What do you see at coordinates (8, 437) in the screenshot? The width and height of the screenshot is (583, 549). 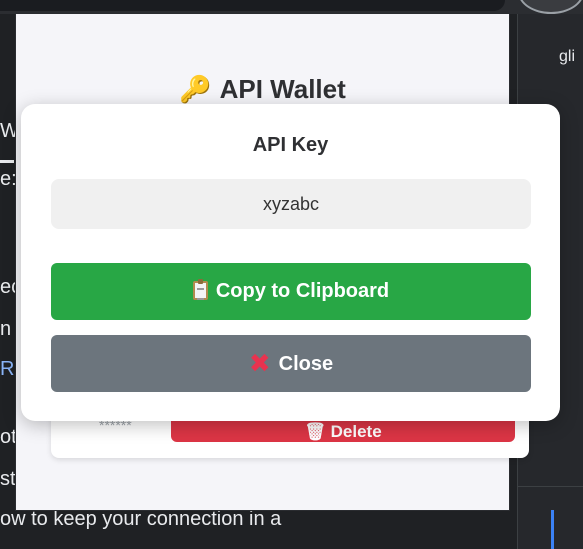 I see `background-text: ot` at bounding box center [8, 437].